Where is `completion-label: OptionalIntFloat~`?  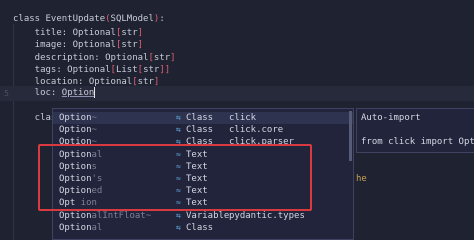 completion-label: OptionalIntFloat~ is located at coordinates (105, 216).